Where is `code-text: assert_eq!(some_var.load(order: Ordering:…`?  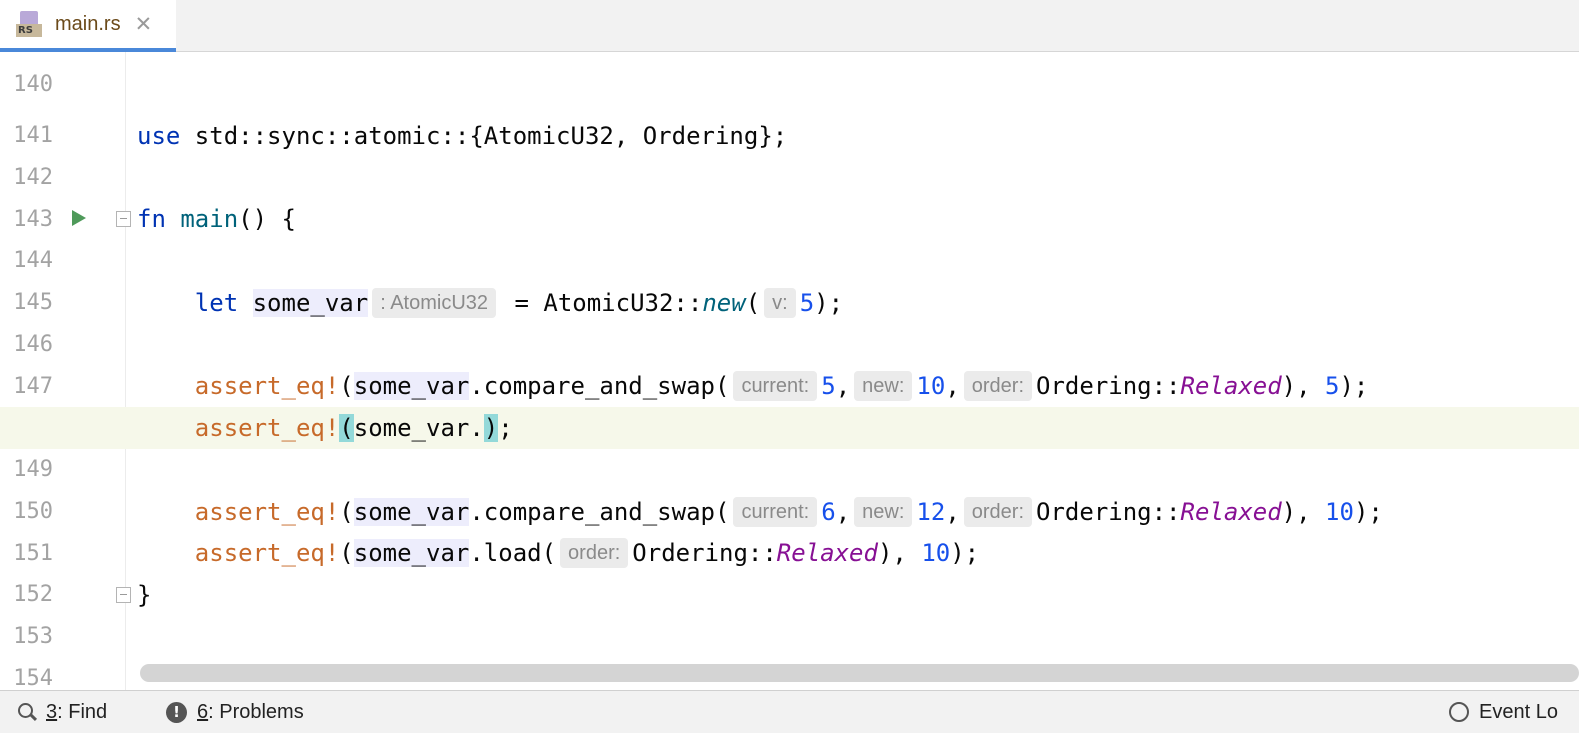 code-text: assert_eq!(some_var.load(order: Ordering:… is located at coordinates (558, 553).